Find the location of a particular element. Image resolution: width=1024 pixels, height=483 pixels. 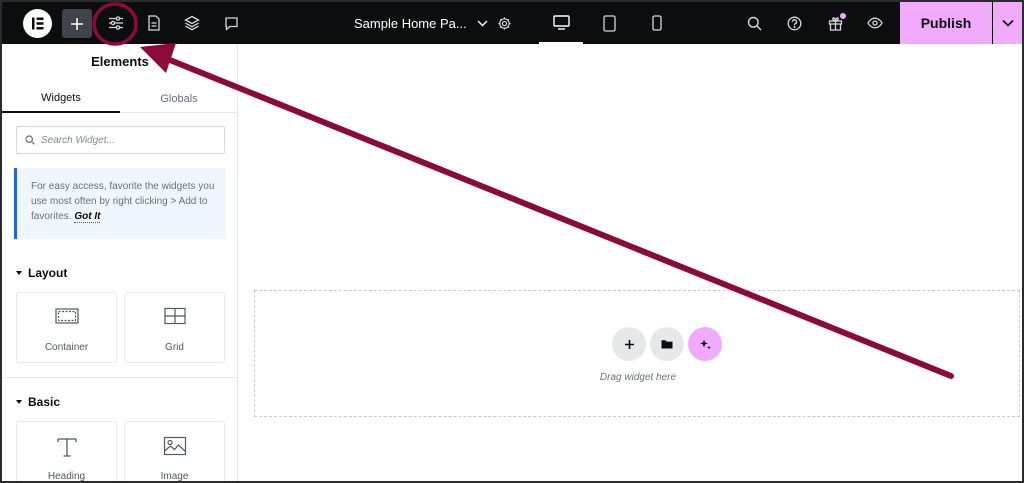

ai-generate-button is located at coordinates (705, 344).